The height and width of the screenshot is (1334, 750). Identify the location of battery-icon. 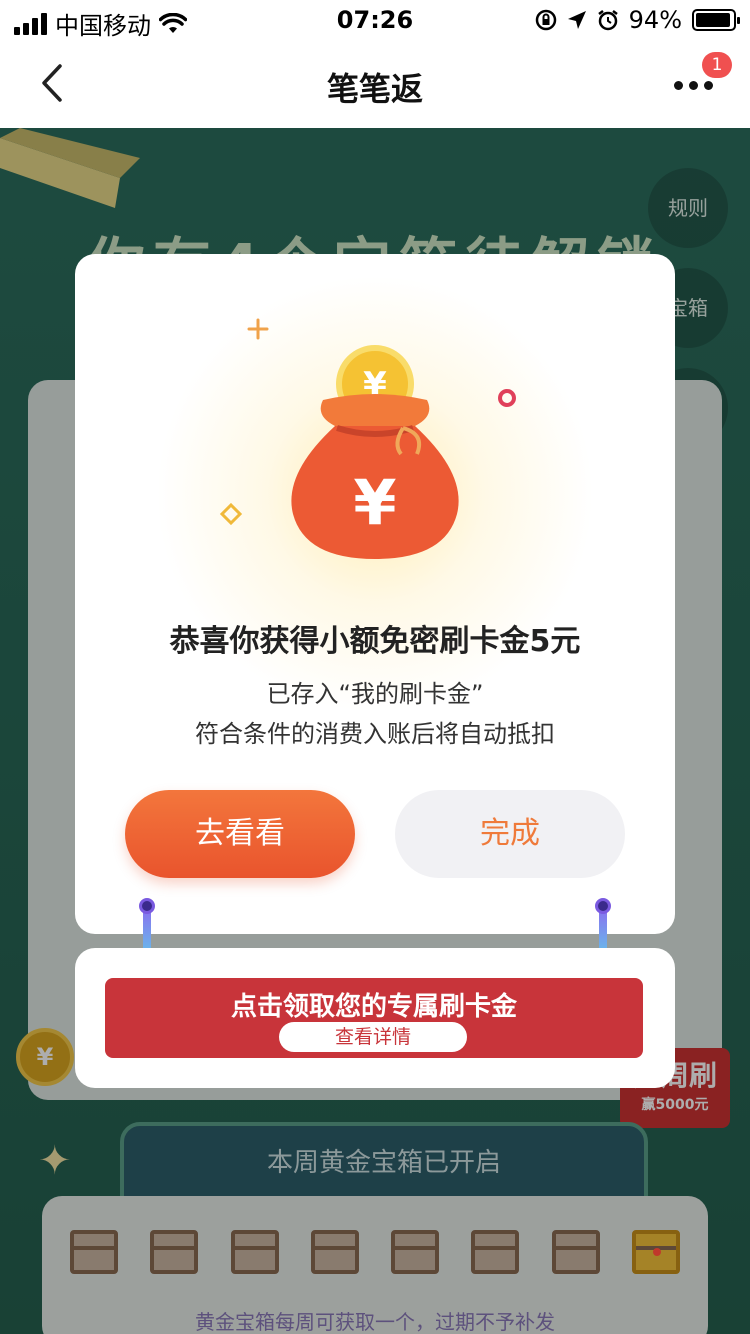
(716, 20).